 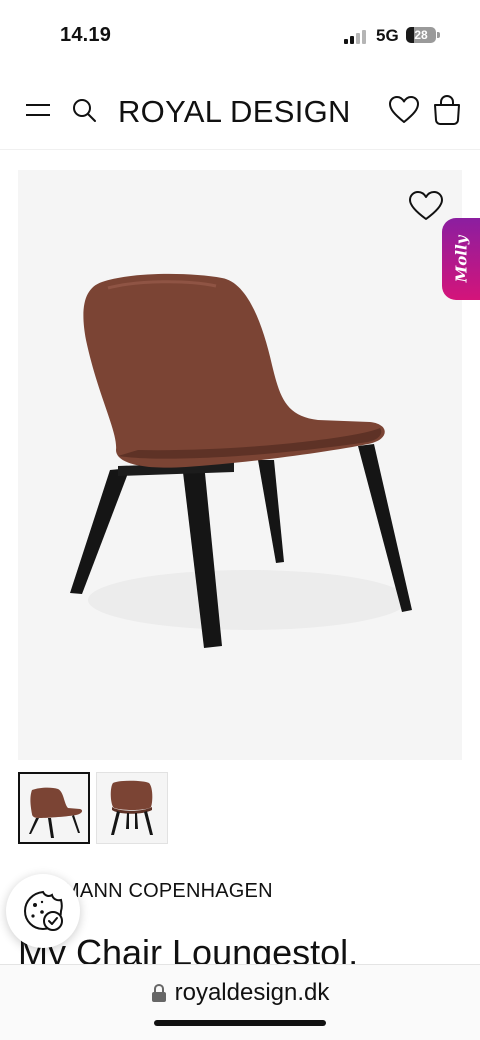 I want to click on url-text: royaldesign.dk, so click(x=252, y=992).